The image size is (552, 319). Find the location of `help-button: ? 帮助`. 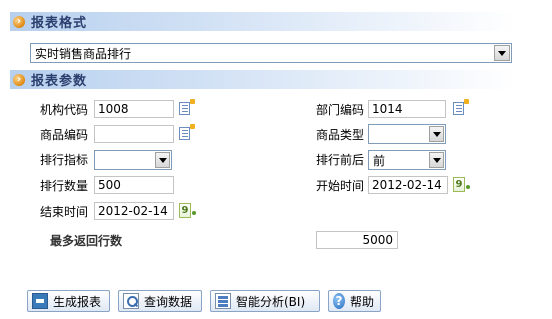

help-button: ? 帮助 is located at coordinates (354, 301).